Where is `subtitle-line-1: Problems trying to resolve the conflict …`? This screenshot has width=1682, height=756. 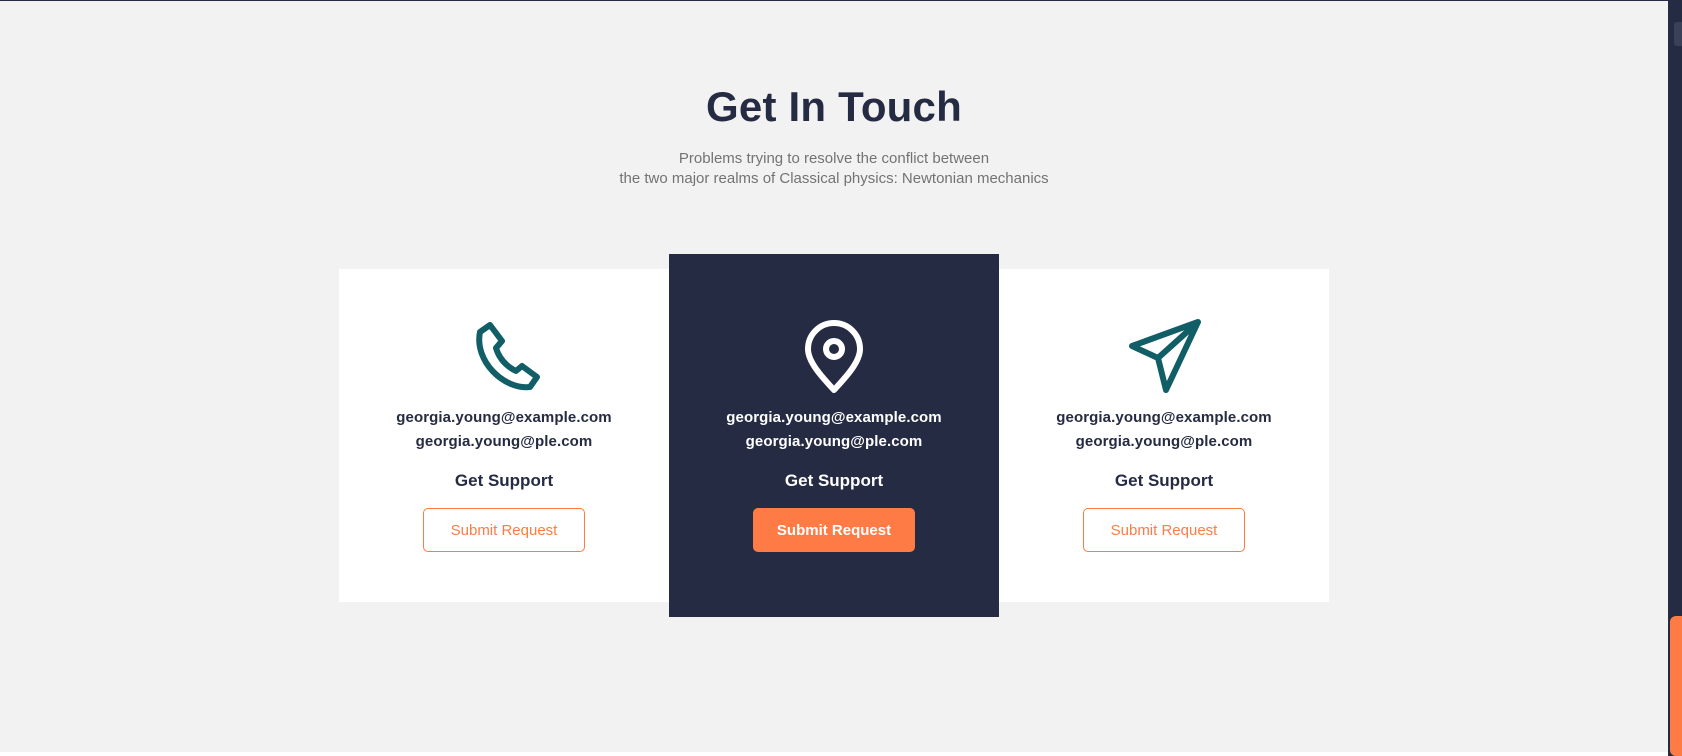 subtitle-line-1: Problems trying to resolve the conflict … is located at coordinates (834, 158).